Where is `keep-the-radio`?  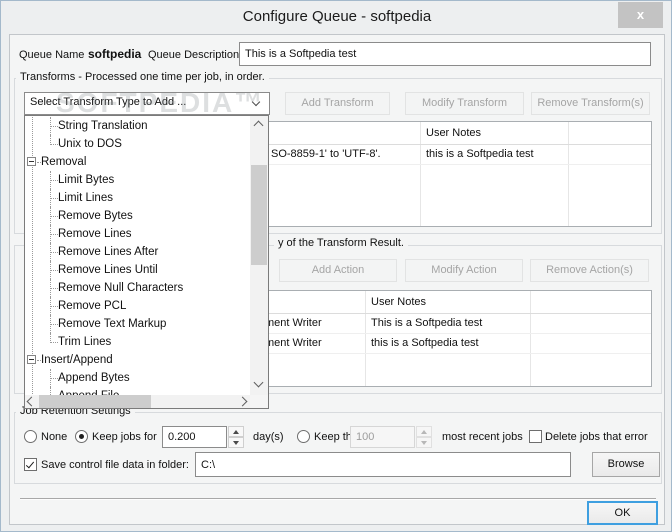
keep-the-radio is located at coordinates (303, 436).